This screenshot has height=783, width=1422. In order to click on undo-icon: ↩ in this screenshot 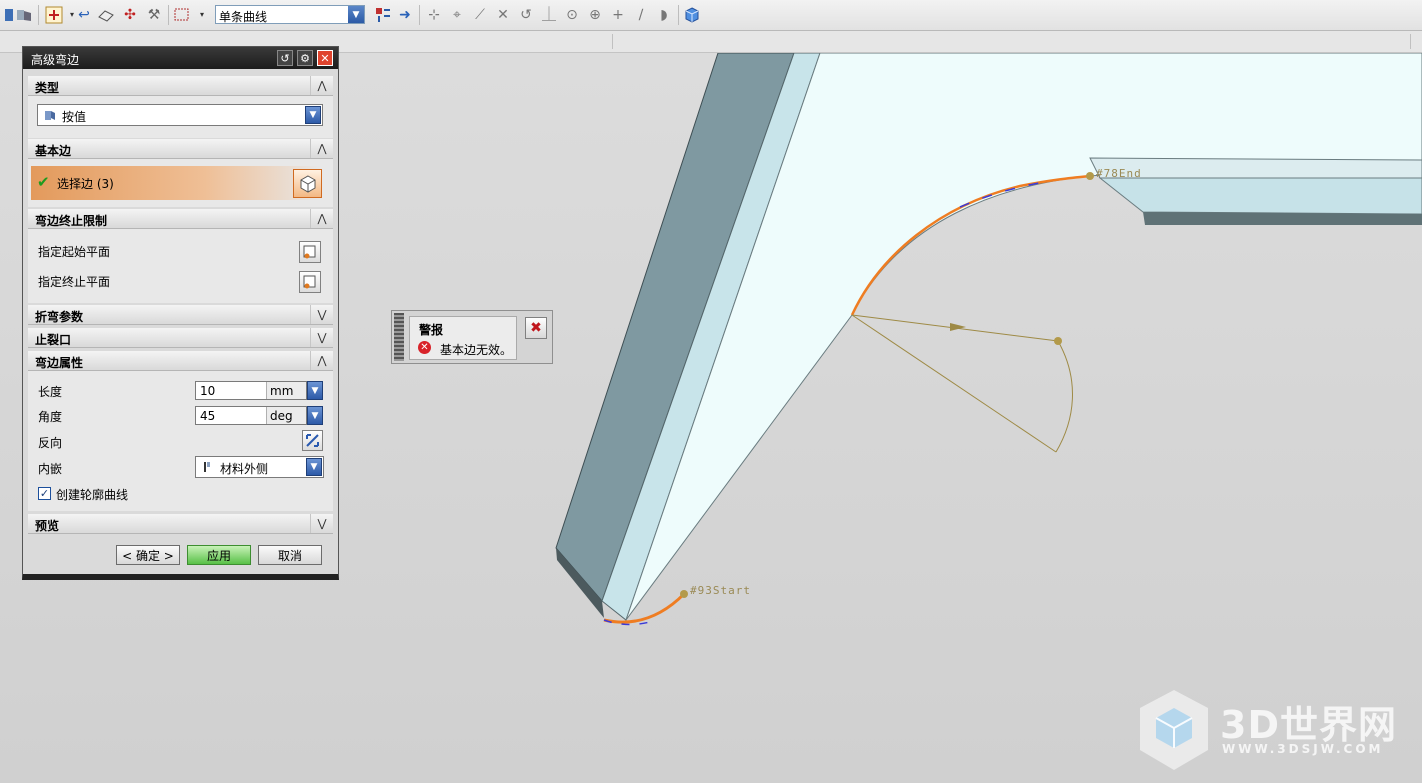, I will do `click(84, 15)`.